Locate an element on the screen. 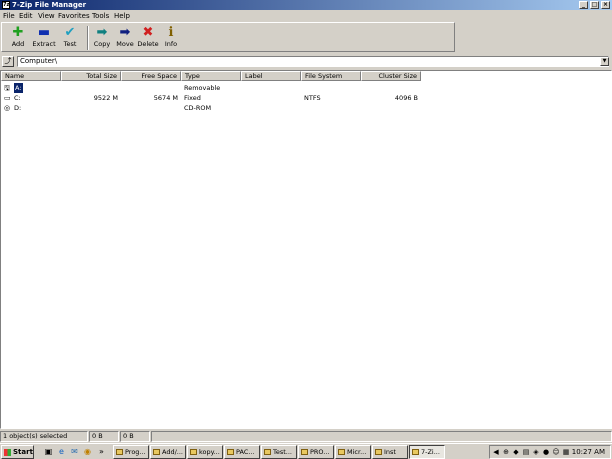 The width and height of the screenshot is (612, 459). folder-up-icon: ⤴ is located at coordinates (8, 61).